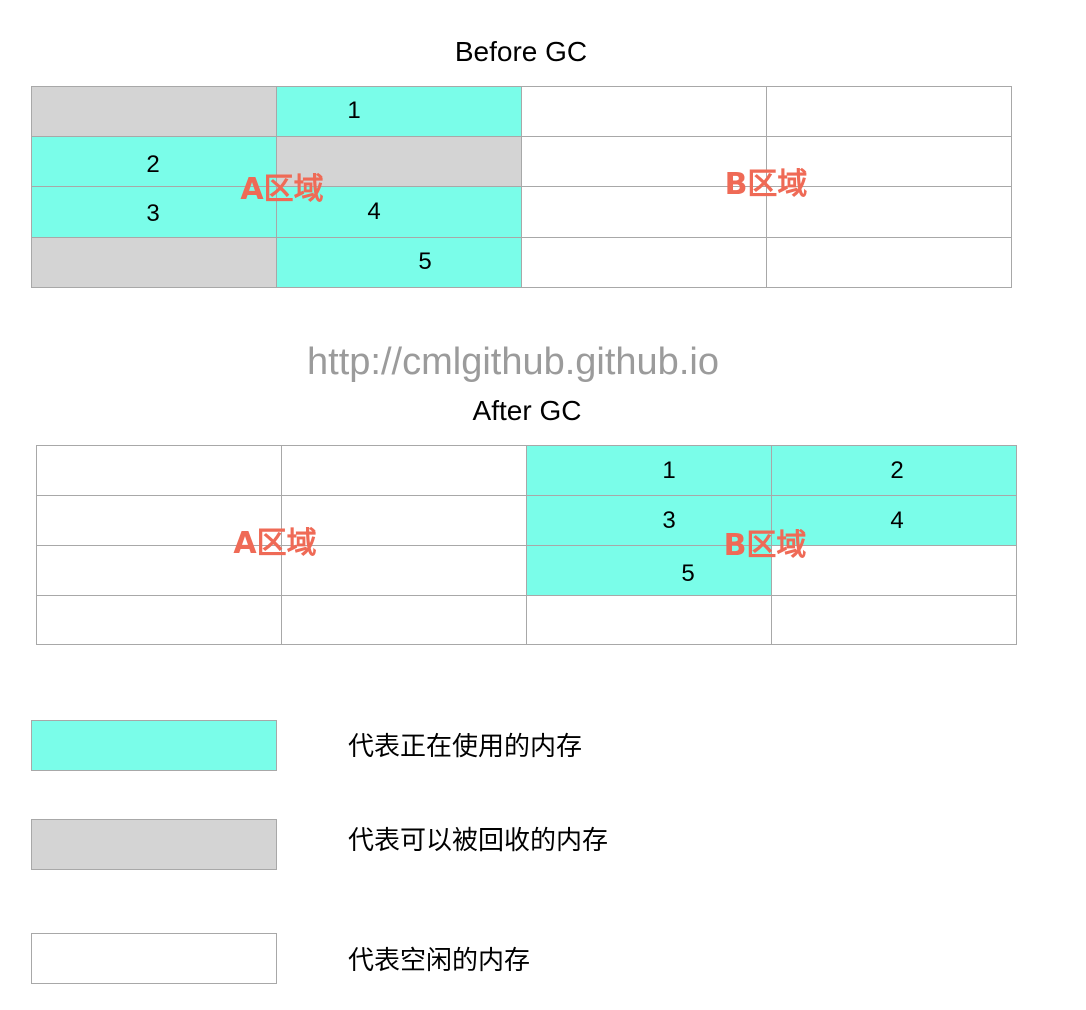  Describe the element at coordinates (399, 262) in the screenshot. I see `before-cell-r3c1` at that location.